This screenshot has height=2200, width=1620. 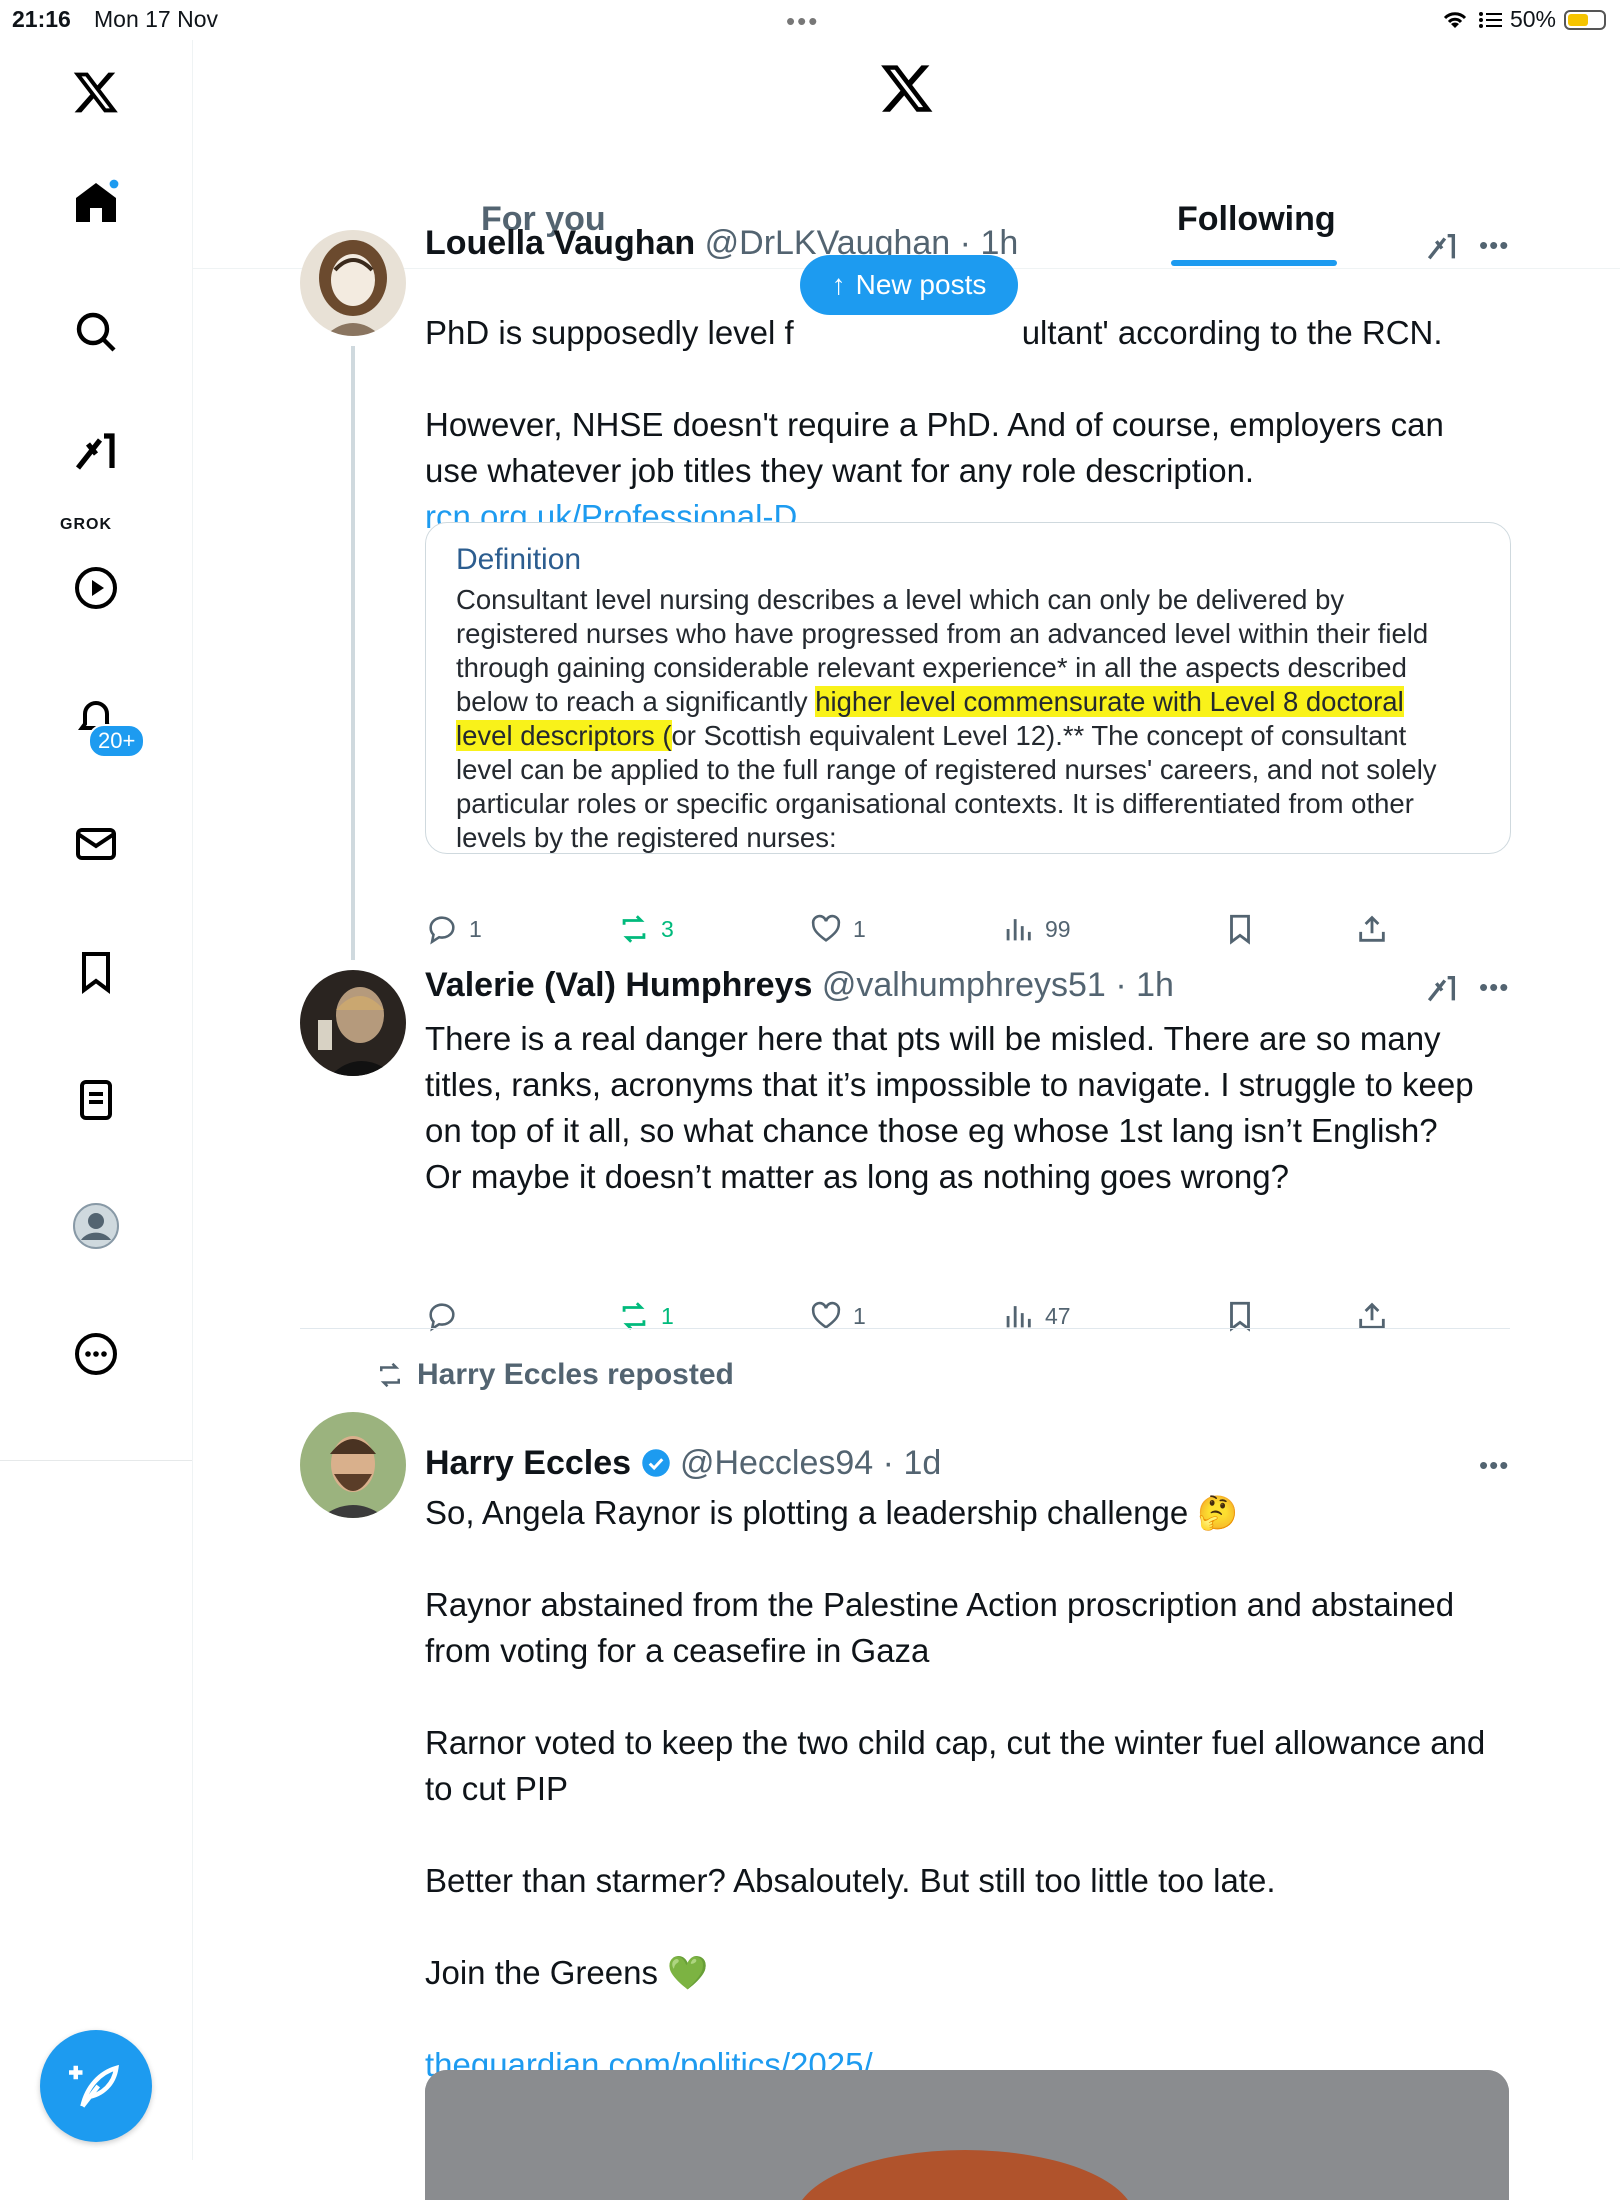 What do you see at coordinates (156, 19) in the screenshot?
I see `status-date: Mon 17 Nov` at bounding box center [156, 19].